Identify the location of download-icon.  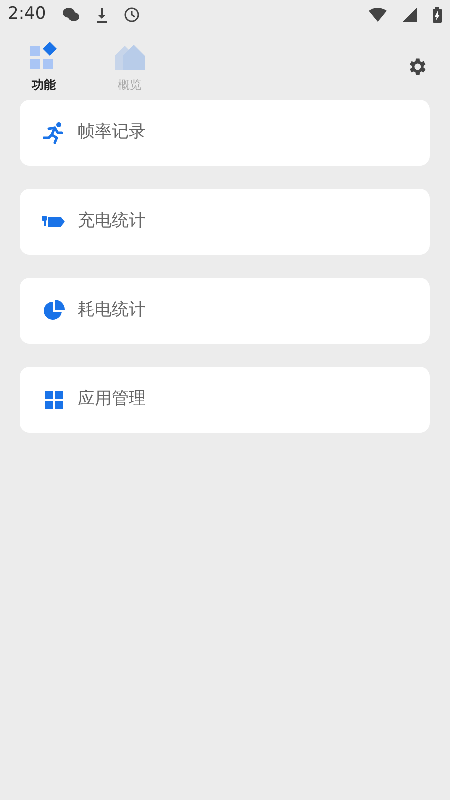
(102, 15).